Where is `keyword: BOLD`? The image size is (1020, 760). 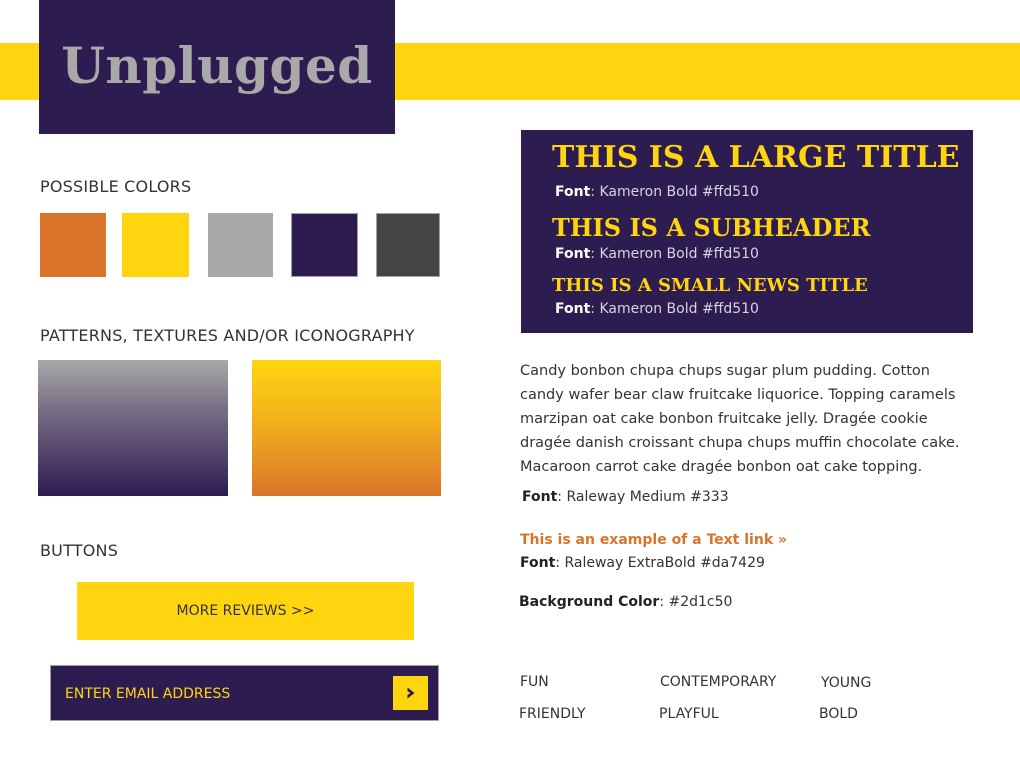
keyword: BOLD is located at coordinates (838, 714).